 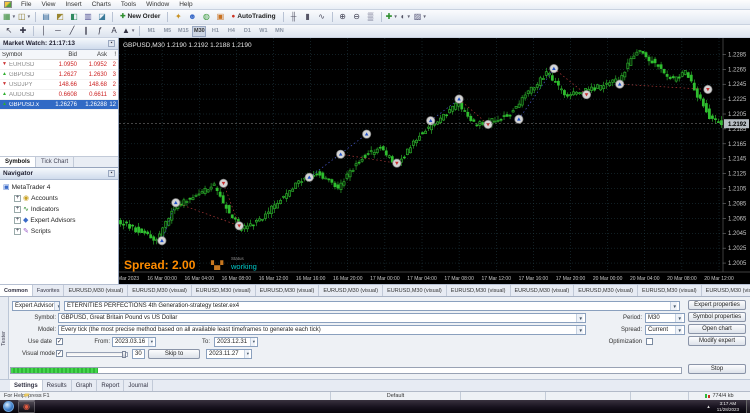 I want to click on navigator-root: ▣ MetaTrader 4, so click(x=60, y=187).